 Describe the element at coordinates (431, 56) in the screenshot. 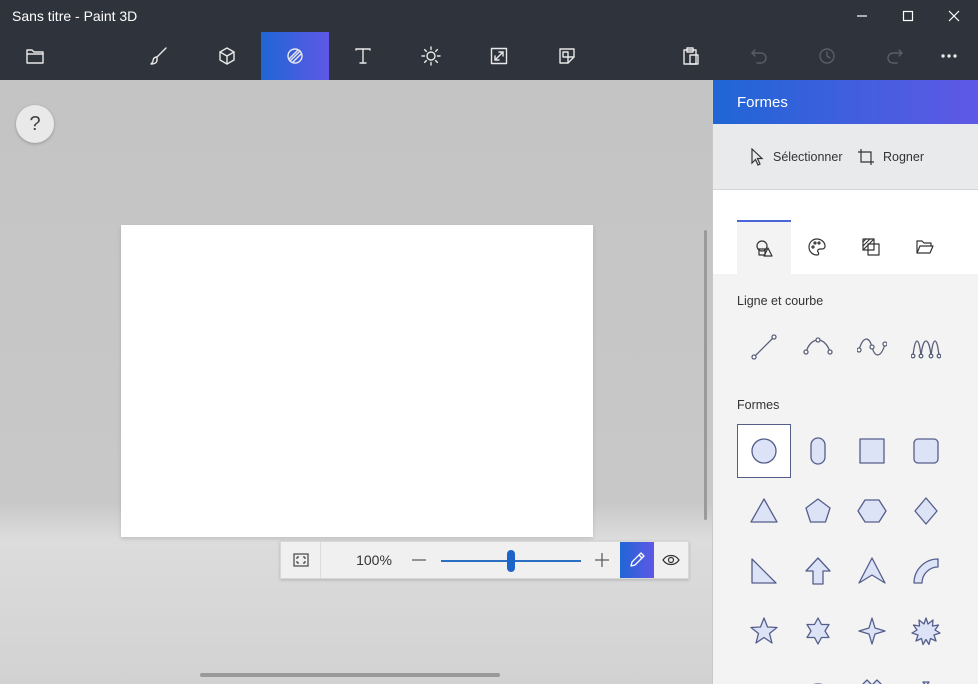

I see `effects-button` at that location.